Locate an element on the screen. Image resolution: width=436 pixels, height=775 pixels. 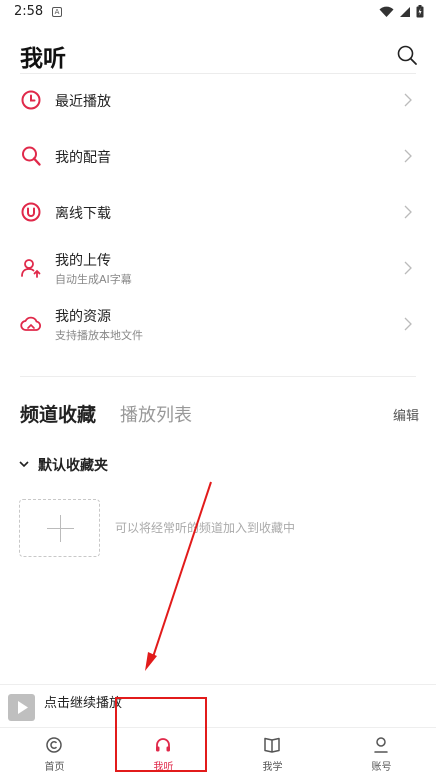
nav-item-learn: 我学 is located at coordinates (272, 751).